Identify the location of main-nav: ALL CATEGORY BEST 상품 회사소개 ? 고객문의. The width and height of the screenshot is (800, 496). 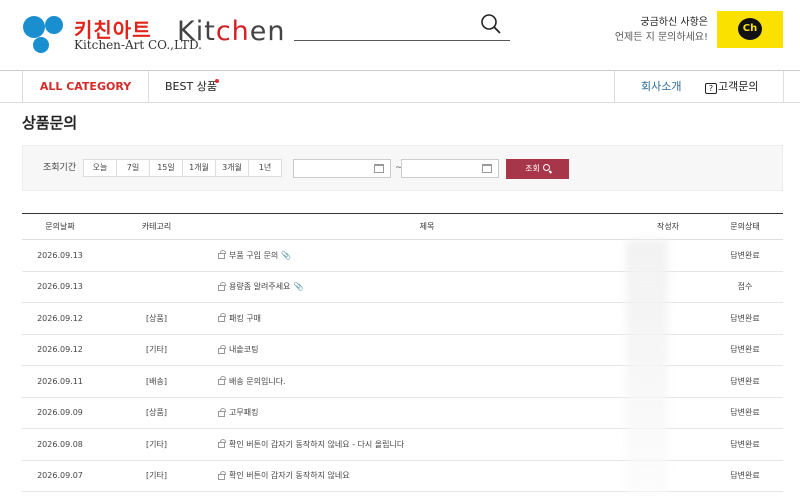
(400, 86).